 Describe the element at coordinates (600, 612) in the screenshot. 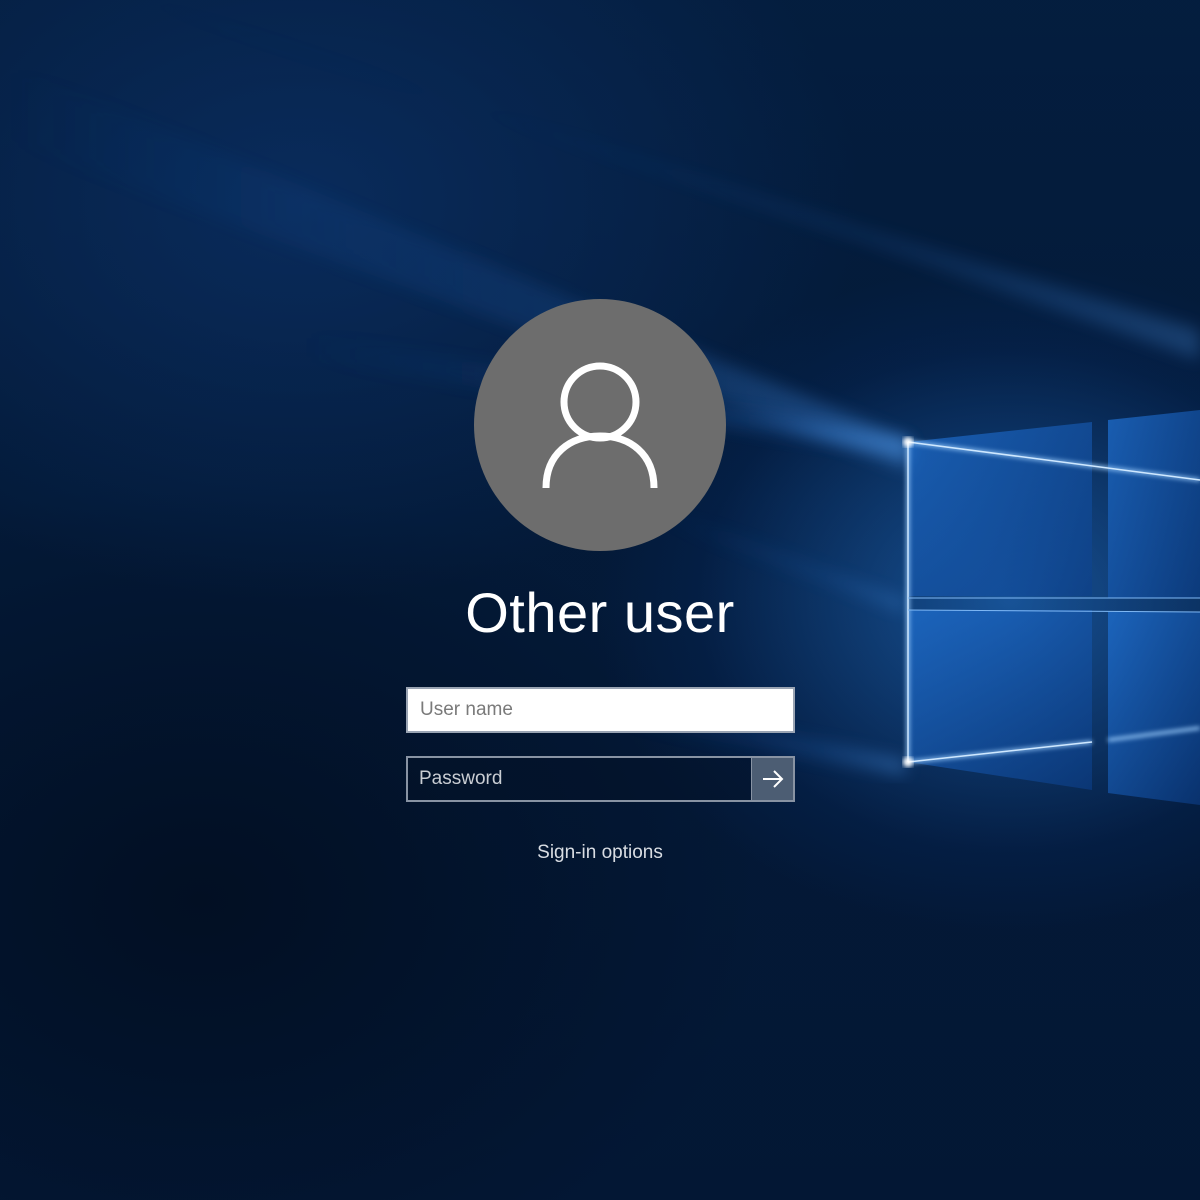

I see `user-title: Other user` at that location.